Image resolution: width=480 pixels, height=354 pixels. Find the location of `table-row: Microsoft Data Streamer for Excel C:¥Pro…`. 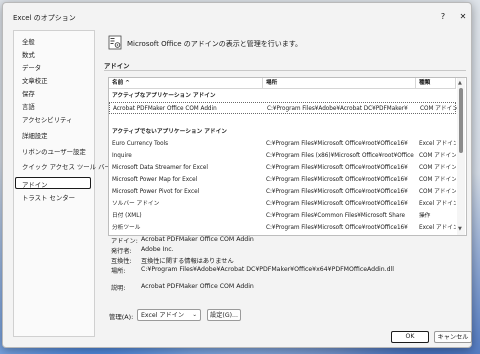

table-row: Microsoft Data Streamer for Excel C:¥Pro… is located at coordinates (282, 168).